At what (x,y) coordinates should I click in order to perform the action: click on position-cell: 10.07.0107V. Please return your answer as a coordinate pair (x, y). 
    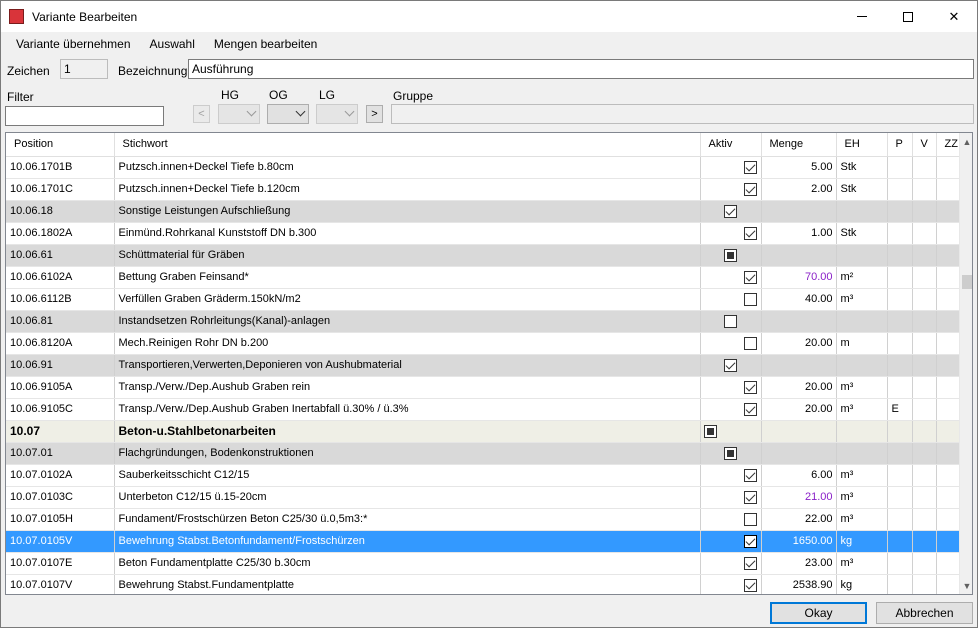
    Looking at the image, I should click on (60, 584).